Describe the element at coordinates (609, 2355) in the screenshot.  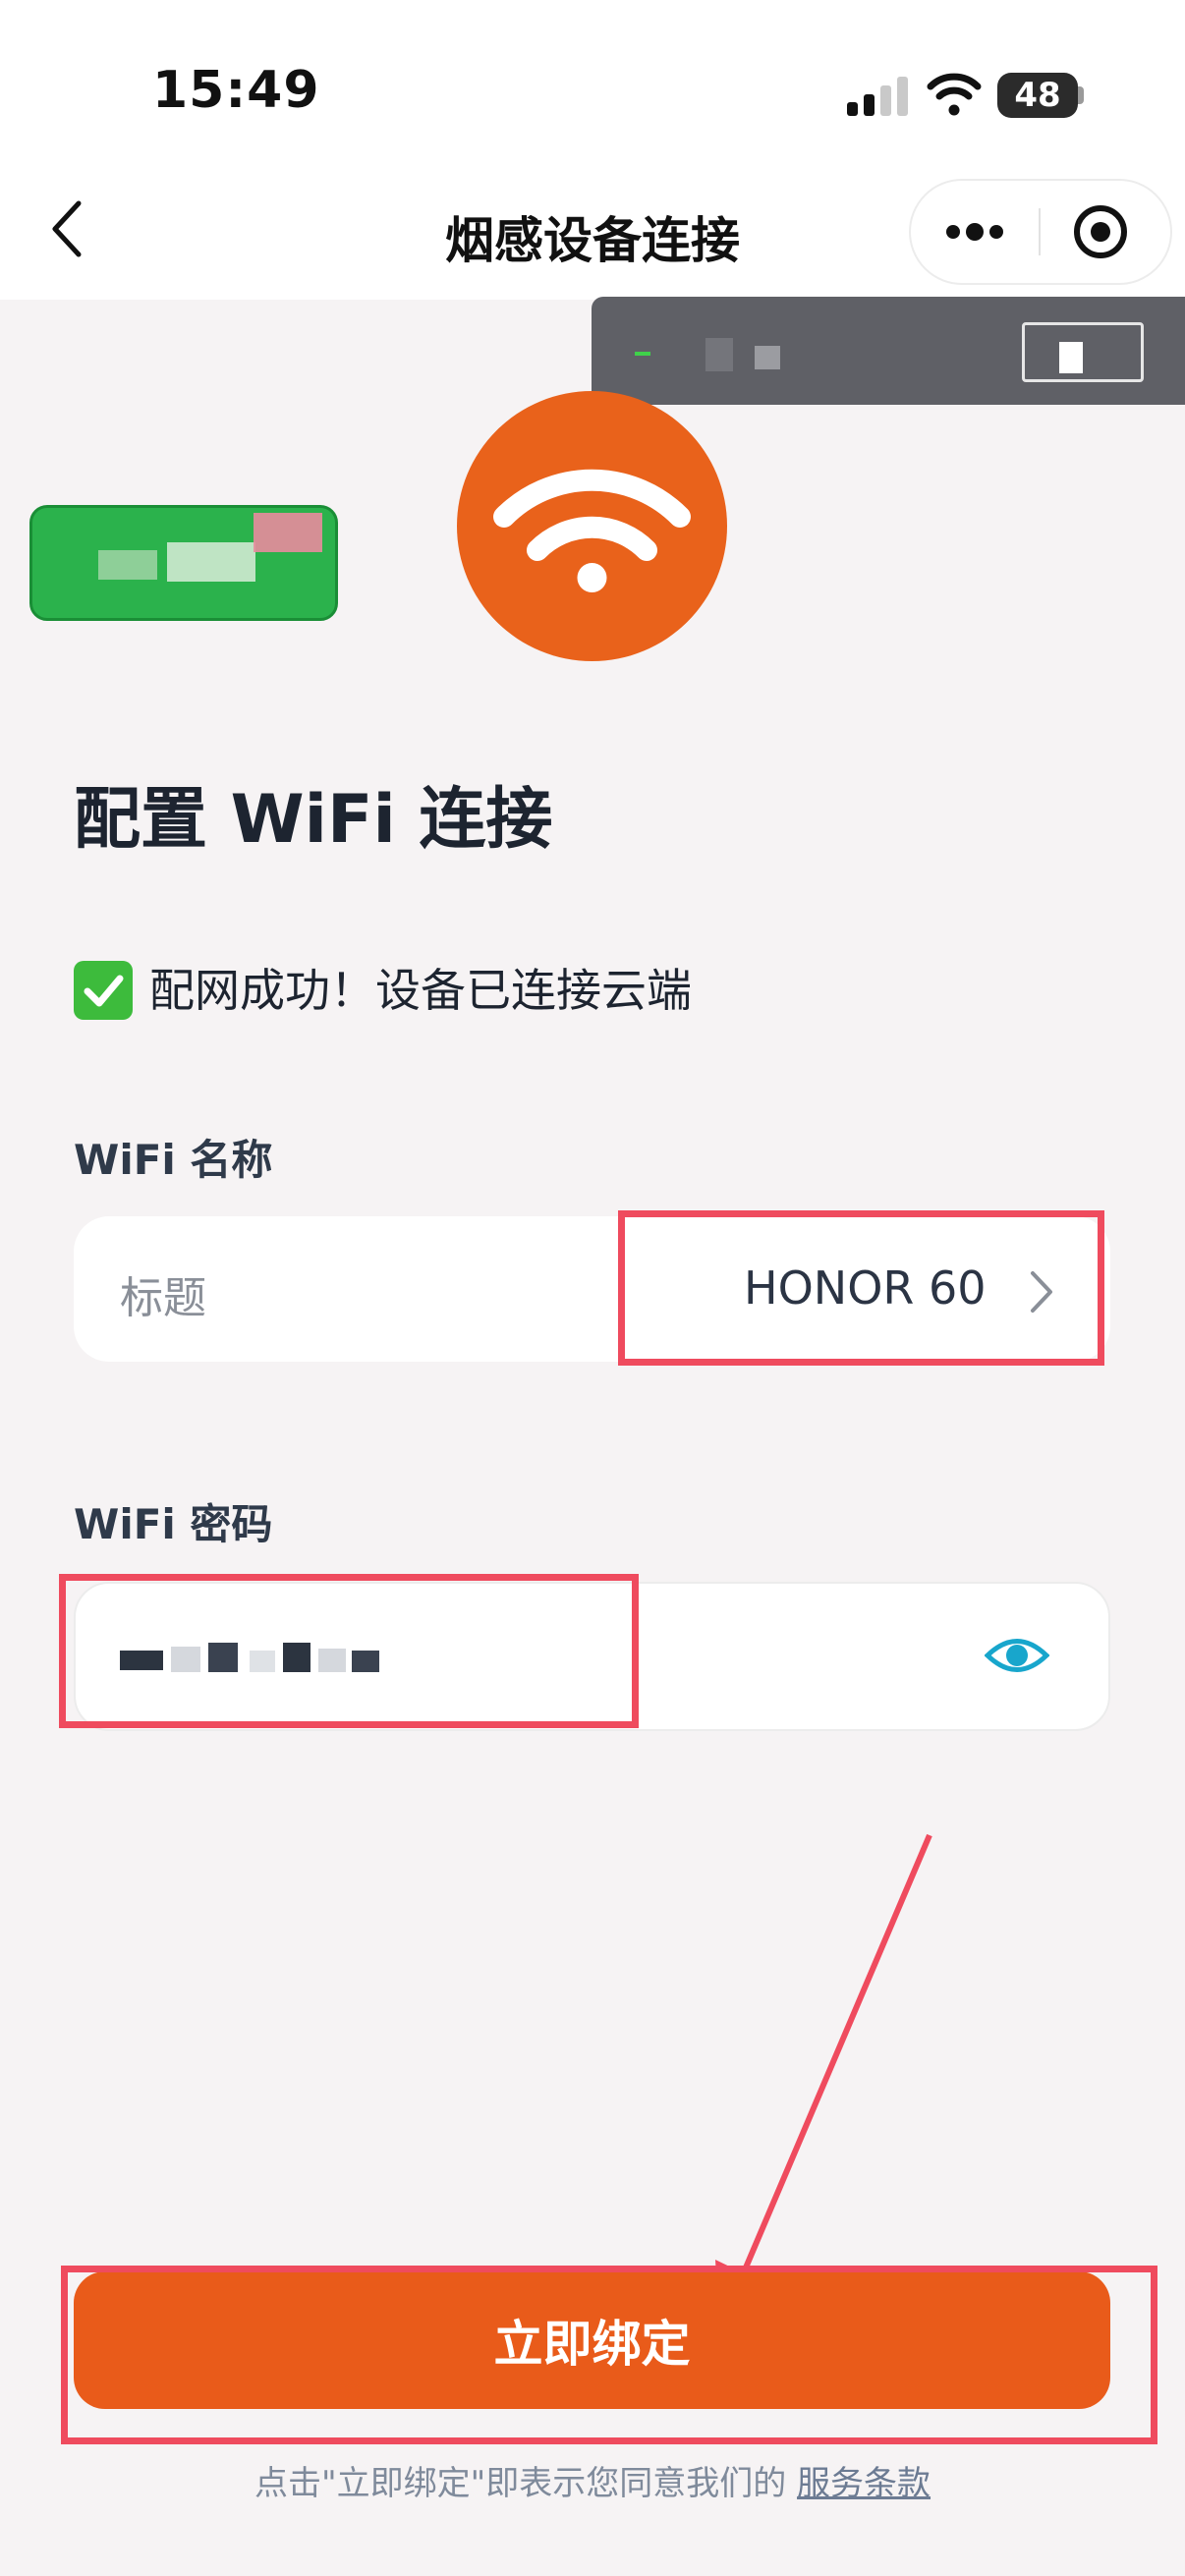
I see `annotation-box` at that location.